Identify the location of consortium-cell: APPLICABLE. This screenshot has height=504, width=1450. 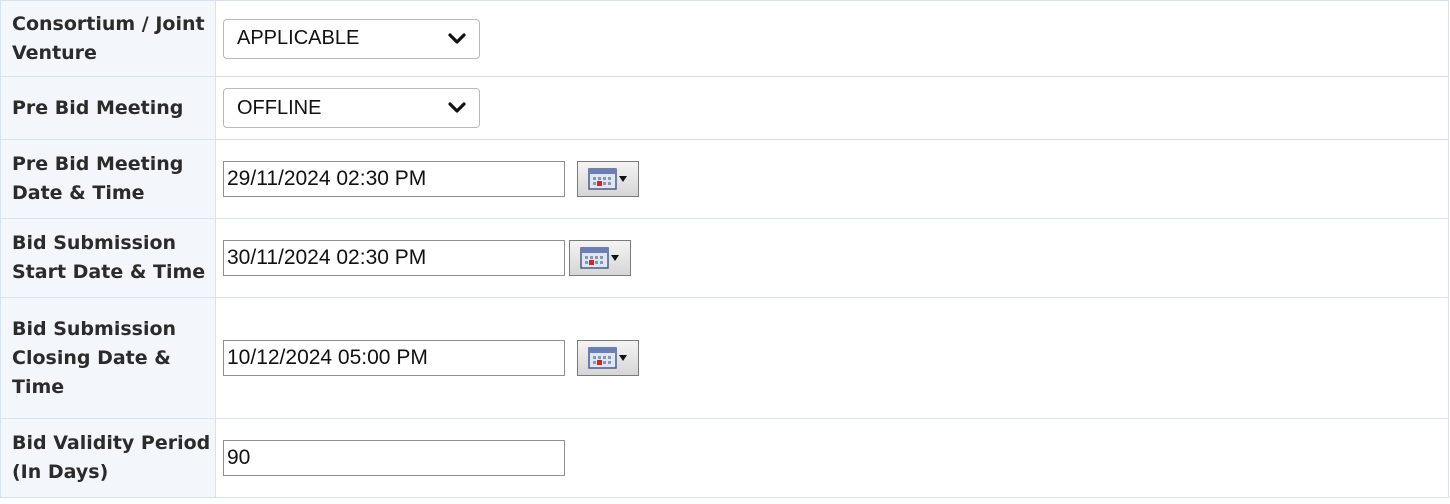
(832, 38).